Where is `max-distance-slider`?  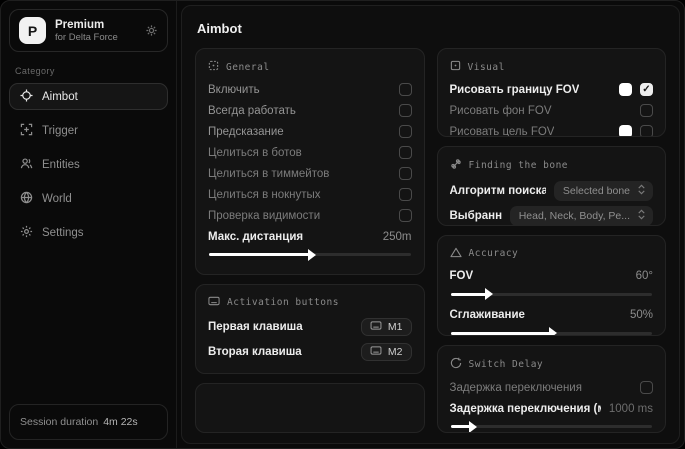
max-distance-slider is located at coordinates (310, 254).